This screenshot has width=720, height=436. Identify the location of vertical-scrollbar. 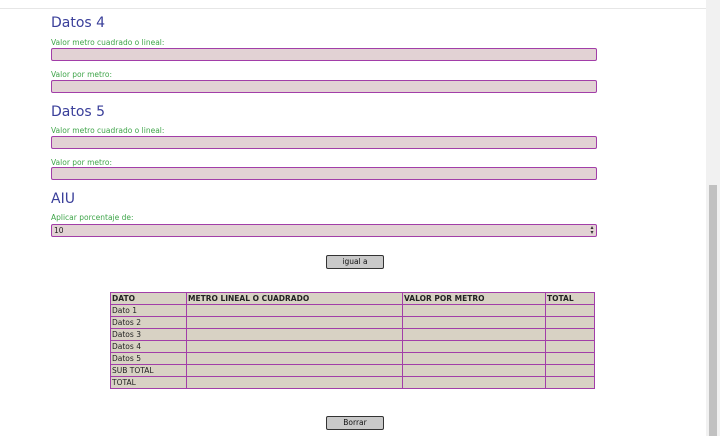
(713, 218).